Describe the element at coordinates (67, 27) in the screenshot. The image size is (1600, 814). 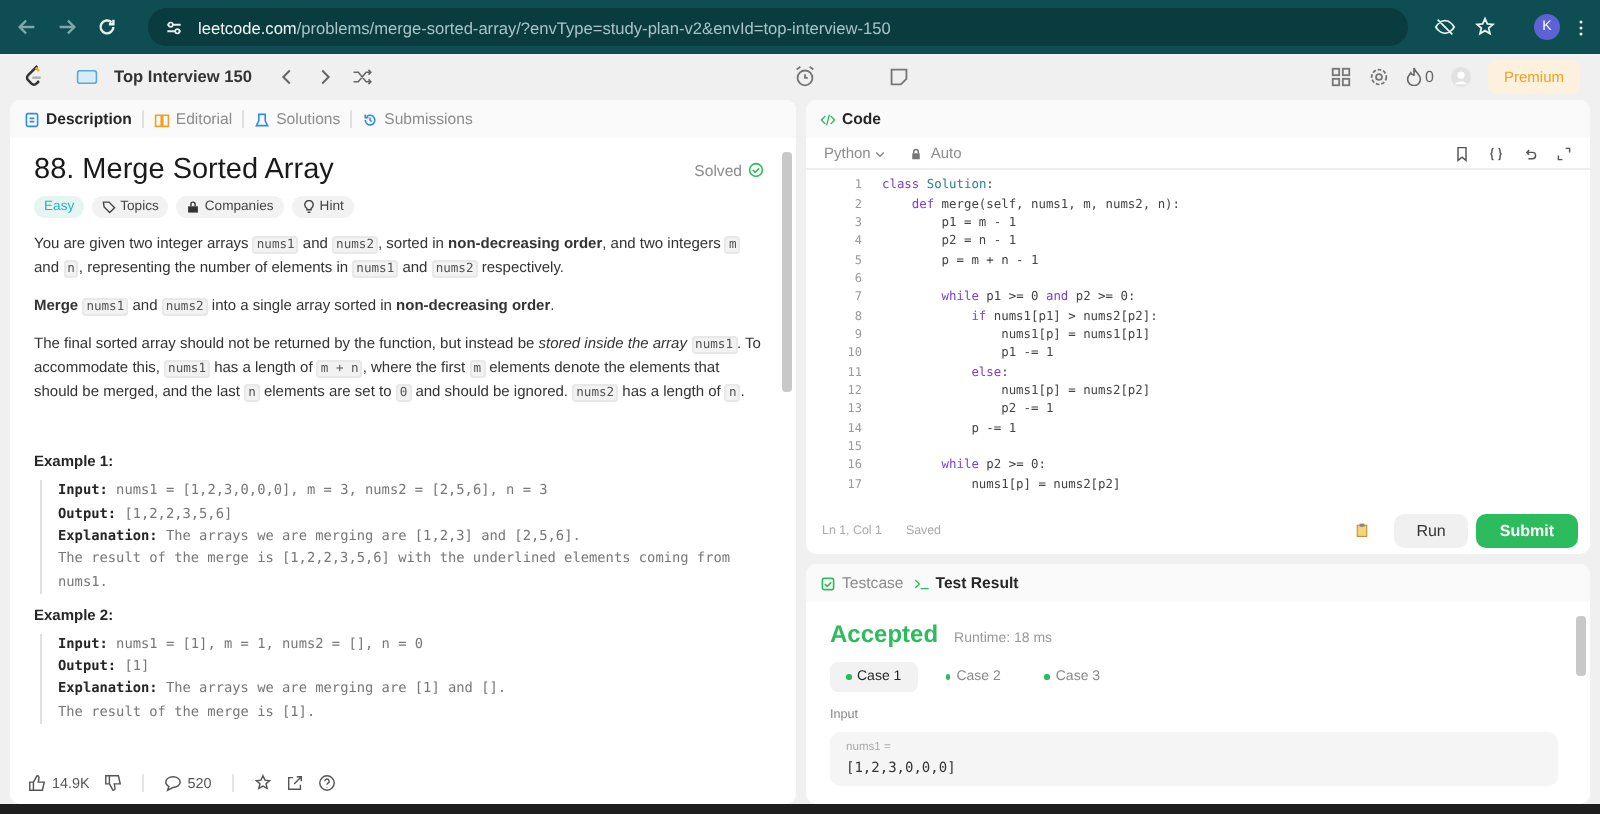
I see `forward-icon` at that location.